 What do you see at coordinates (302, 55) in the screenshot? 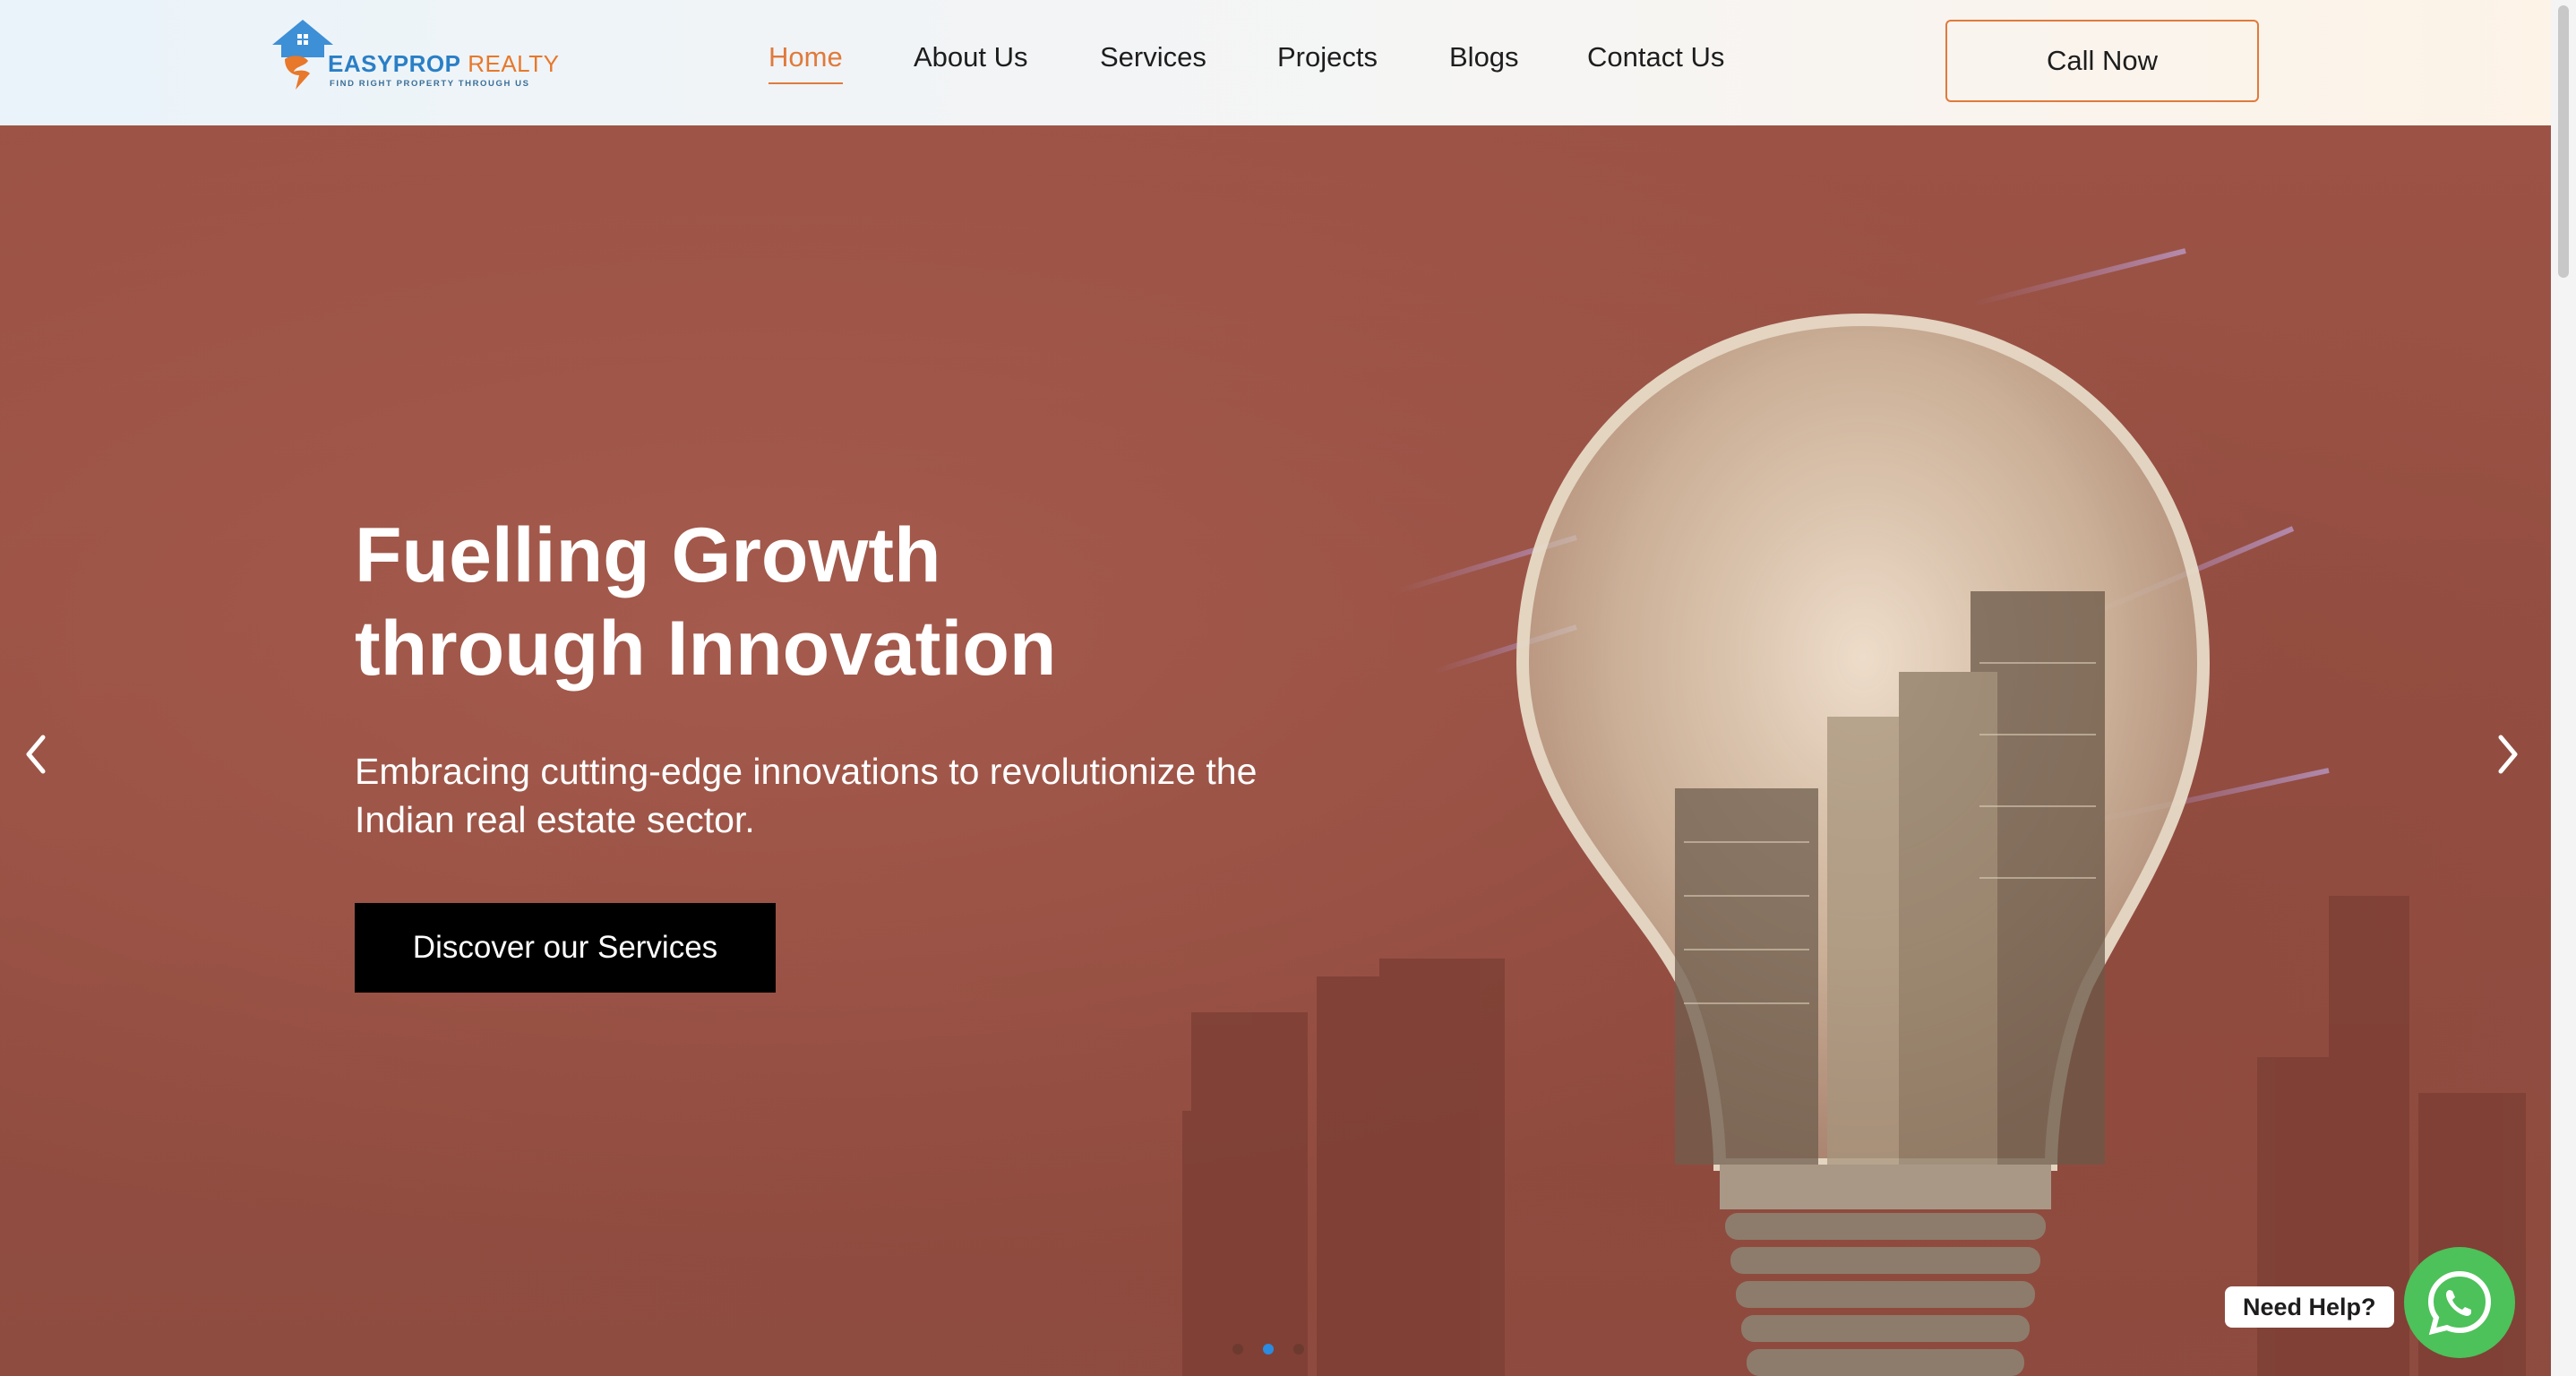
I see `house-logo-icon` at bounding box center [302, 55].